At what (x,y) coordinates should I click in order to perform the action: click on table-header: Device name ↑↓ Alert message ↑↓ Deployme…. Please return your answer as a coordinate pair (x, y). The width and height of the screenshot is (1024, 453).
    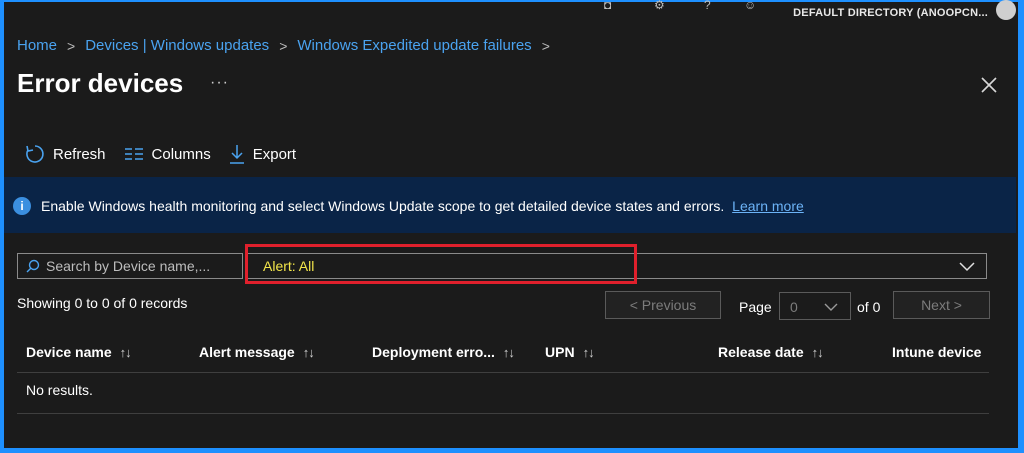
    Looking at the image, I should click on (503, 353).